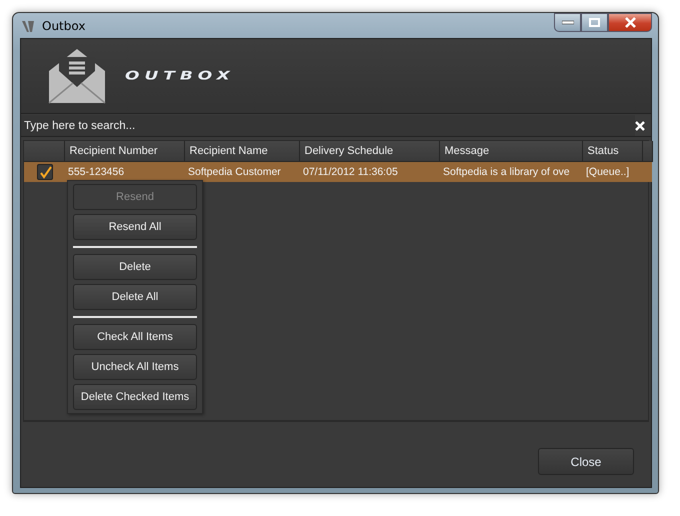 The image size is (680, 516). What do you see at coordinates (135, 397) in the screenshot?
I see `menu-button: Delete Checked Items` at bounding box center [135, 397].